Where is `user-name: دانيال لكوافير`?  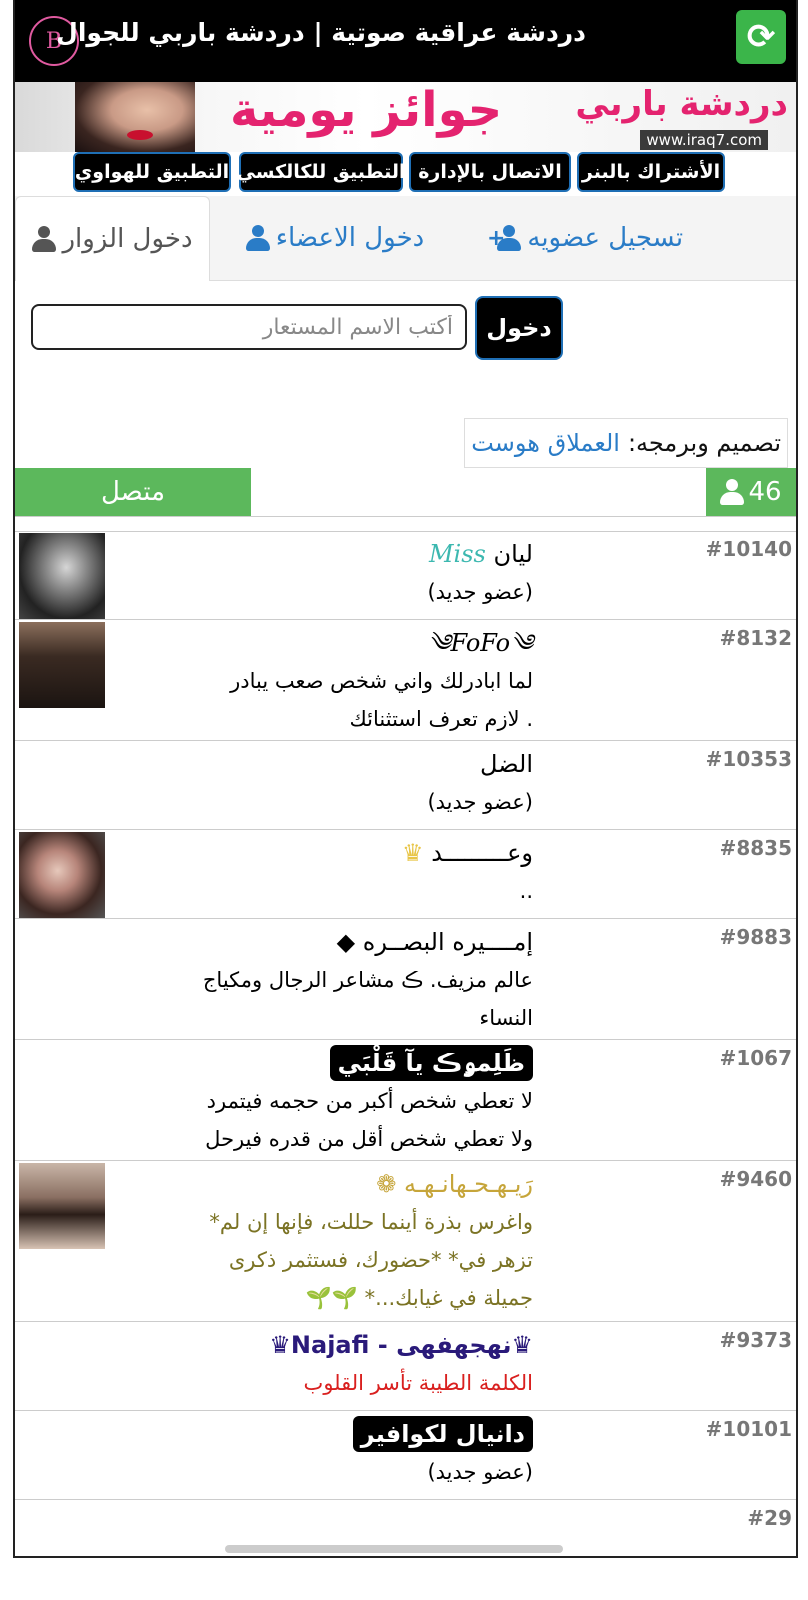 user-name: دانيال لكوافير is located at coordinates (323, 1434).